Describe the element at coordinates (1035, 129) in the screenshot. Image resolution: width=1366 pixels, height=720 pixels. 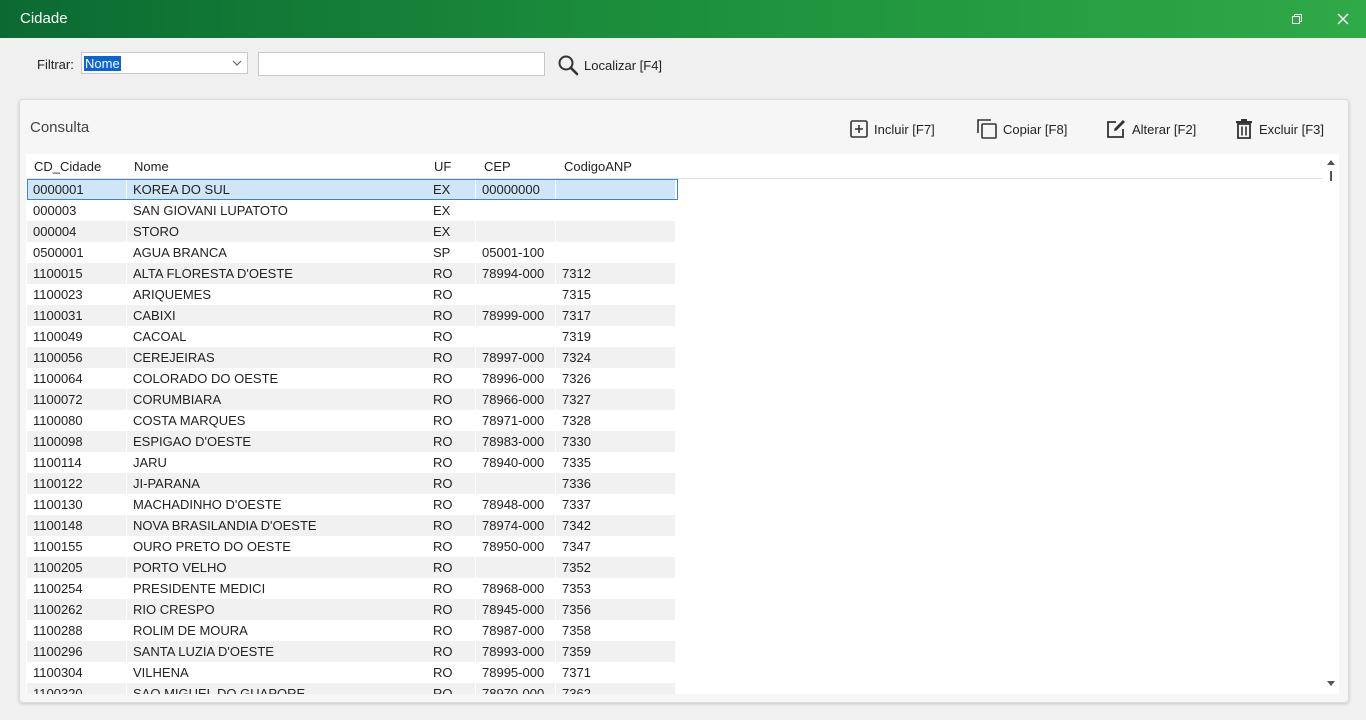
I see `copy-button-label: Copiar [F8]` at that location.